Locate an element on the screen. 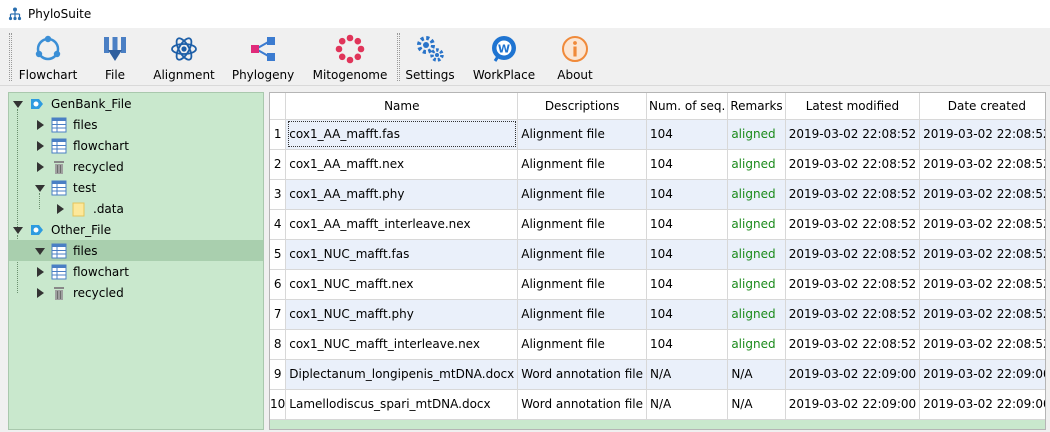 Image resolution: width=1050 pixels, height=432 pixels. cell-name: cox1_AA_mafft.phy is located at coordinates (402, 194).